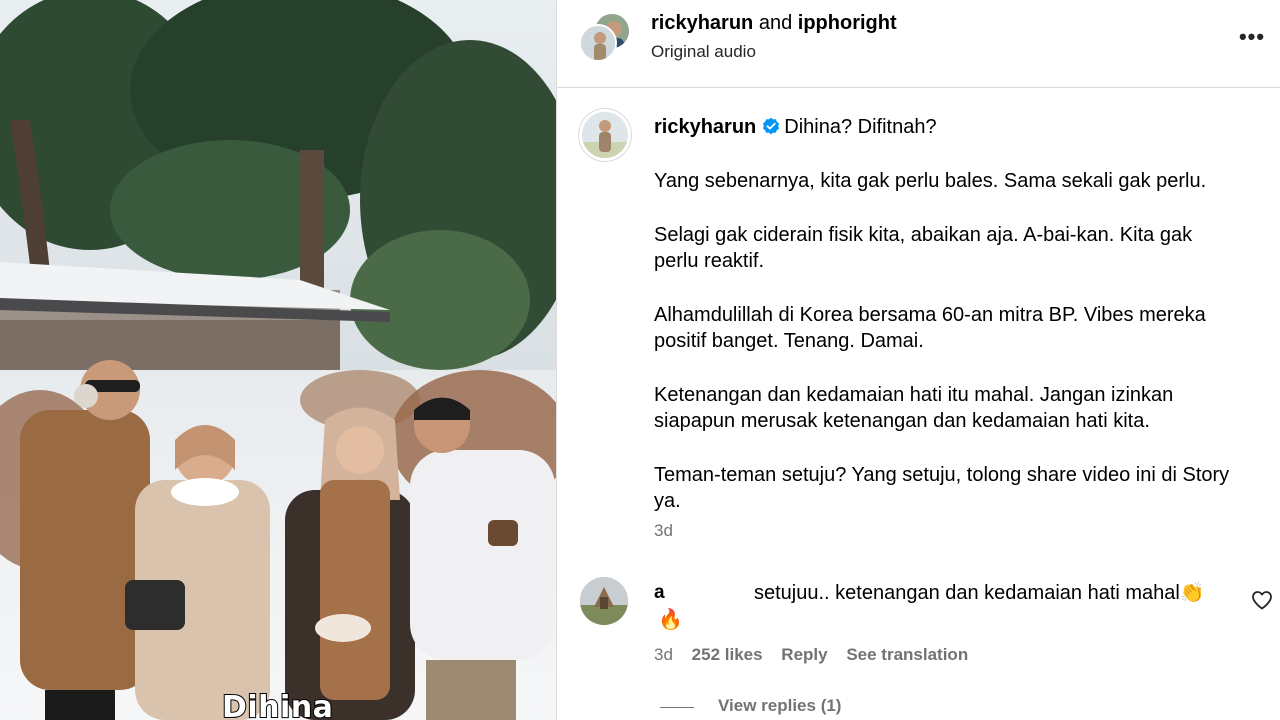 The image size is (1280, 720). I want to click on collab-names: rickyharun and ipphoright, so click(774, 23).